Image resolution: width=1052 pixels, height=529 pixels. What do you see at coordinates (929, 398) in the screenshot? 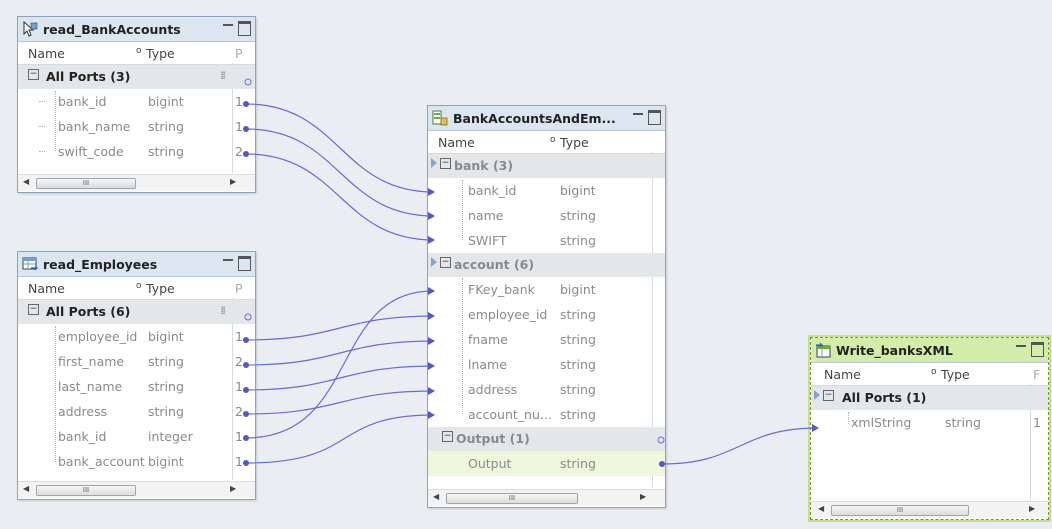
I see `port-group-all-ports: − All Ports (1)` at bounding box center [929, 398].